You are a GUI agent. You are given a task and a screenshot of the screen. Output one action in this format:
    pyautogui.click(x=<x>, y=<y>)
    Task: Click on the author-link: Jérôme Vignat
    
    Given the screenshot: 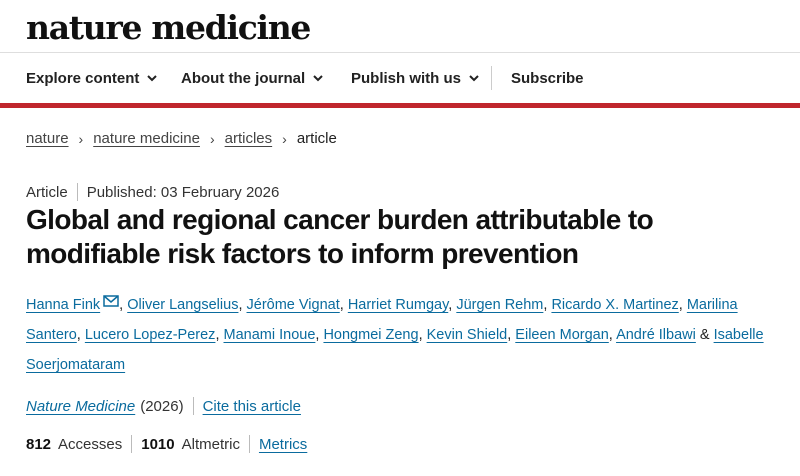 What is the action you would take?
    pyautogui.click(x=293, y=305)
    